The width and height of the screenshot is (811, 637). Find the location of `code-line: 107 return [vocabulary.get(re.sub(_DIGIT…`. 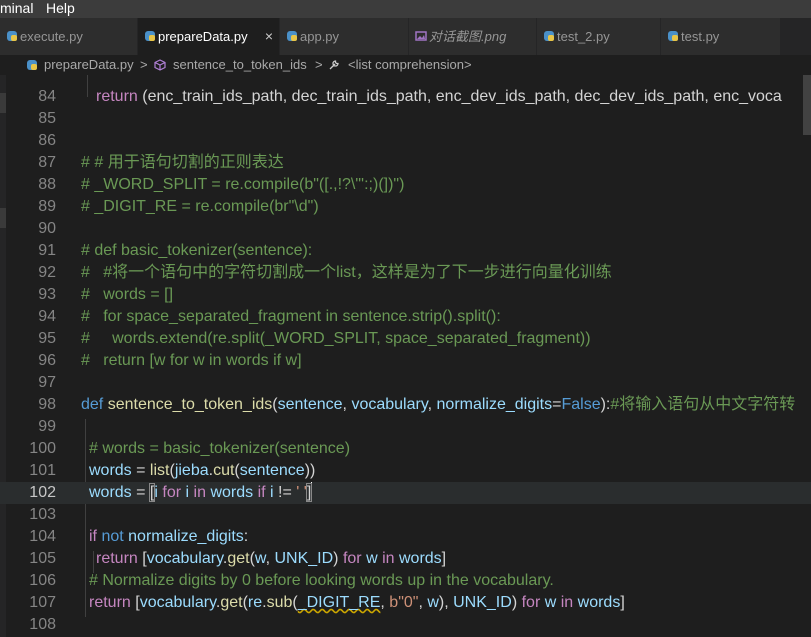

code-line: 107 return [vocabulary.get(re.sub(_DIGIT… is located at coordinates (405, 603).